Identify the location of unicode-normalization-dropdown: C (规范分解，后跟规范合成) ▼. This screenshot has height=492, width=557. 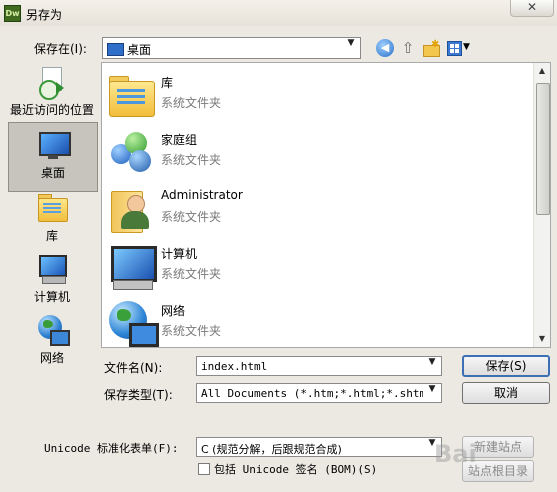
(319, 447).